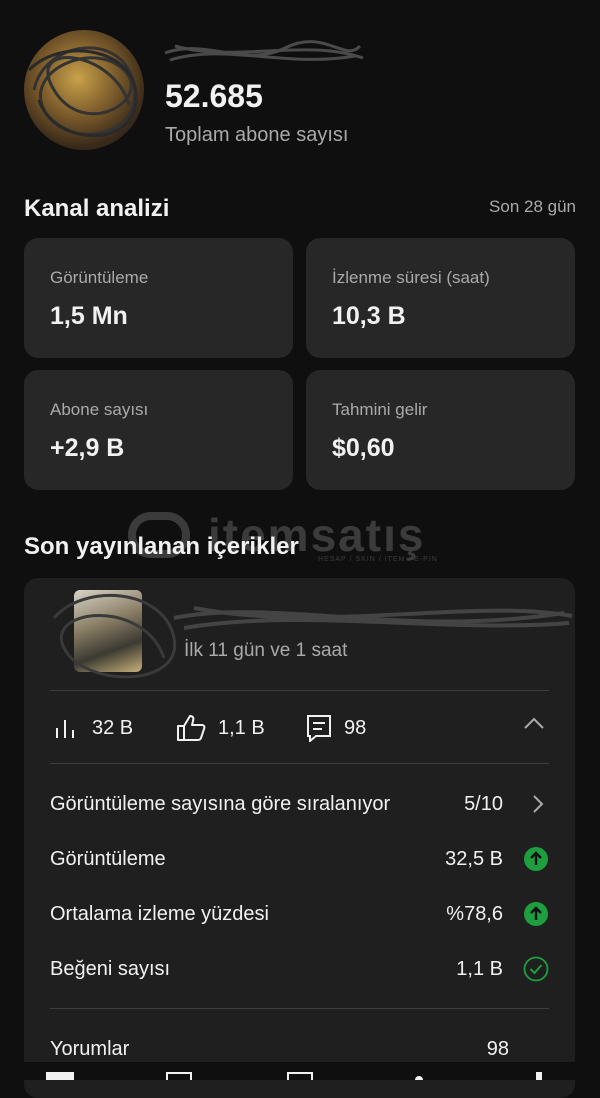  Describe the element at coordinates (65, 729) in the screenshot. I see `bar-chart-icon` at that location.